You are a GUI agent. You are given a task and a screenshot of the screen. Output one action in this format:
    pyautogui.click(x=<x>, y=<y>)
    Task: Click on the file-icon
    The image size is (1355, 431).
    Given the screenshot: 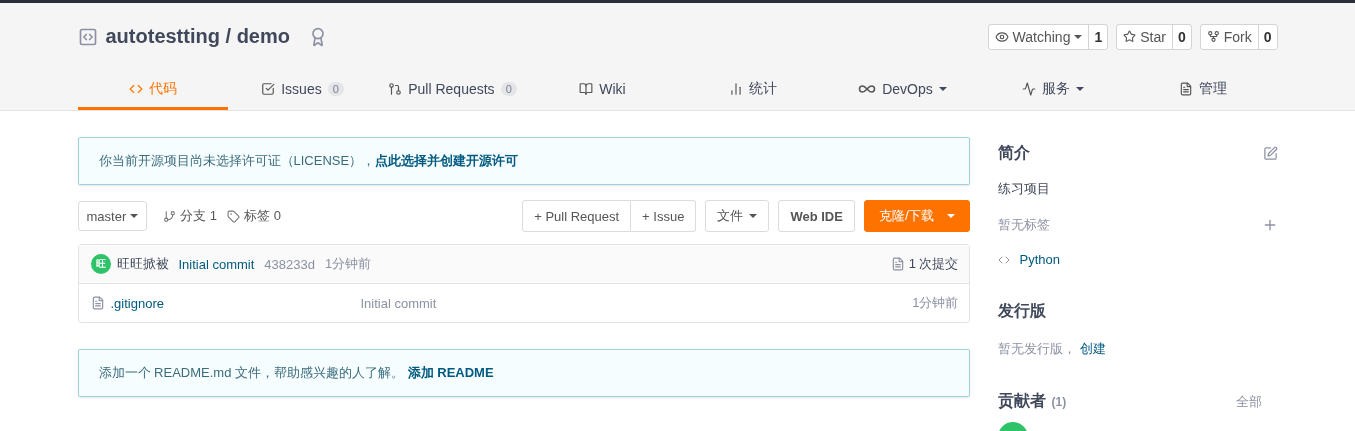 What is the action you would take?
    pyautogui.click(x=97, y=303)
    